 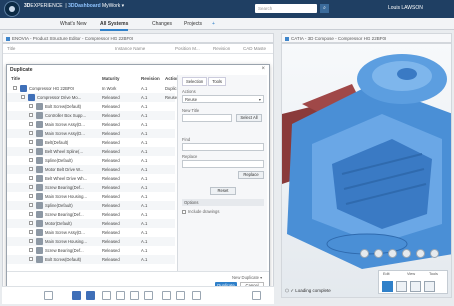 What do you see at coordinates (223, 164) in the screenshot?
I see `replace-input` at bounding box center [223, 164].